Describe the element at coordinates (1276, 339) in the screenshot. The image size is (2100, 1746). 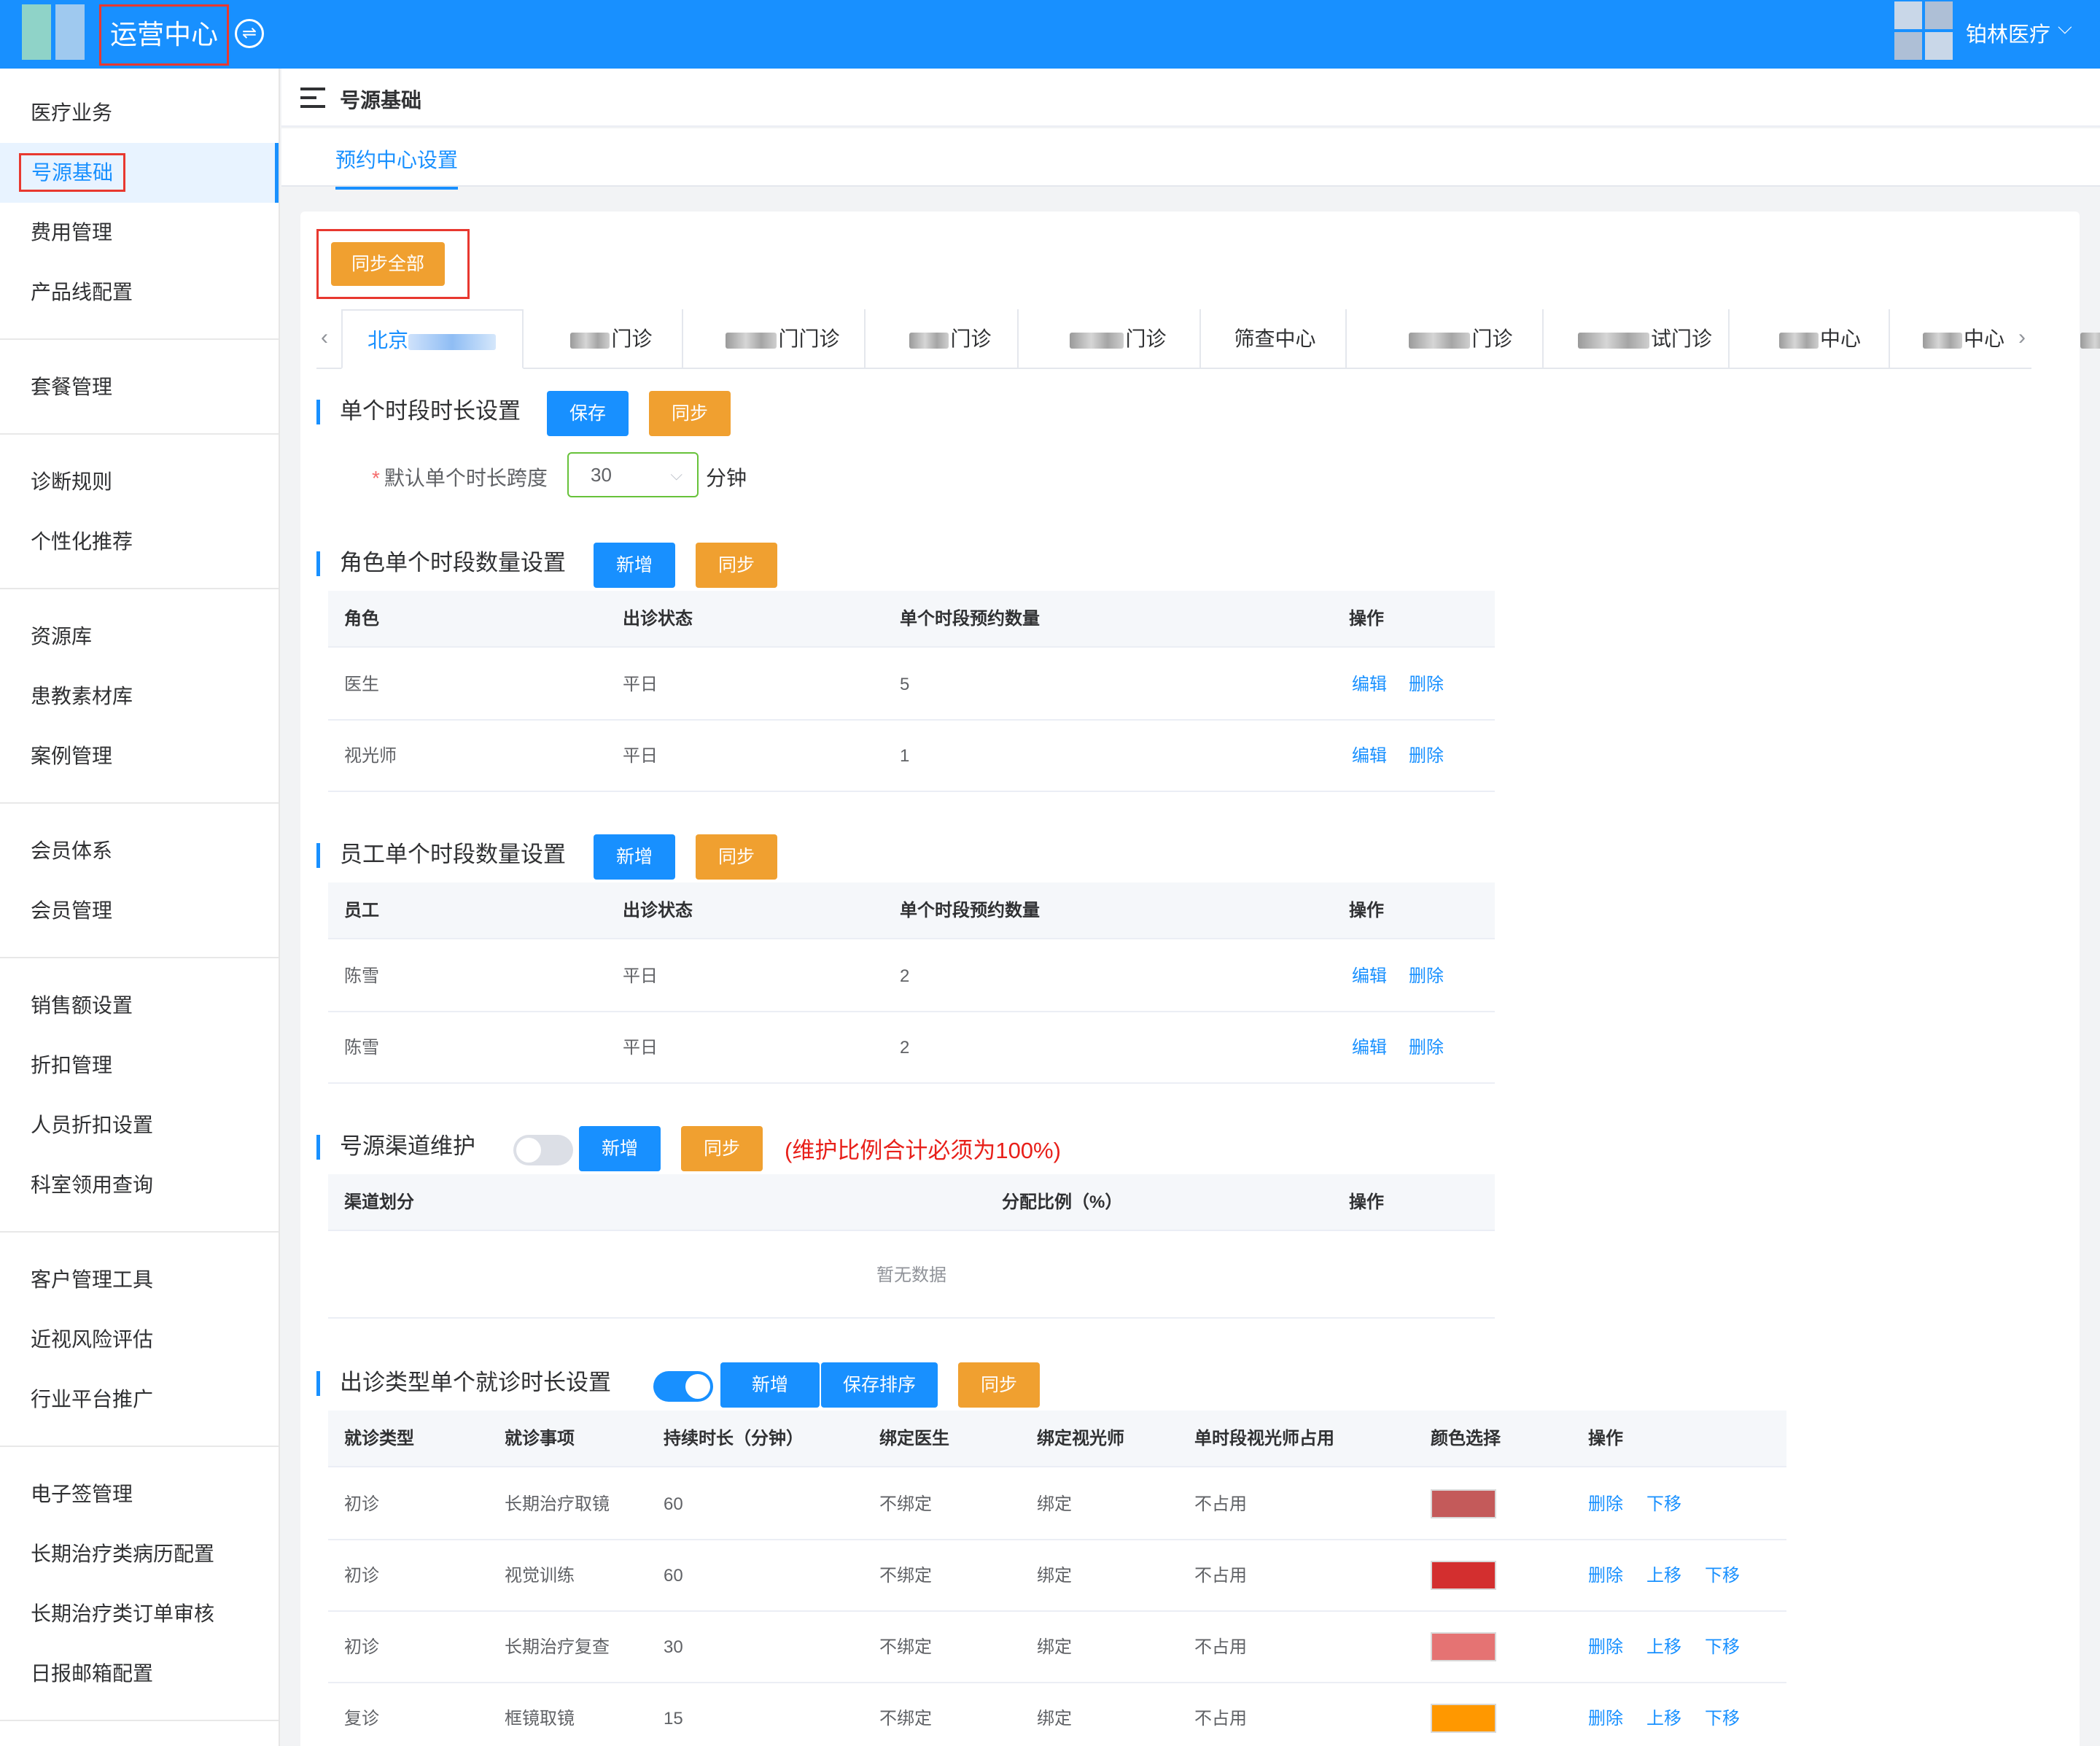
I see `clinic-tab: 筛查中心` at that location.